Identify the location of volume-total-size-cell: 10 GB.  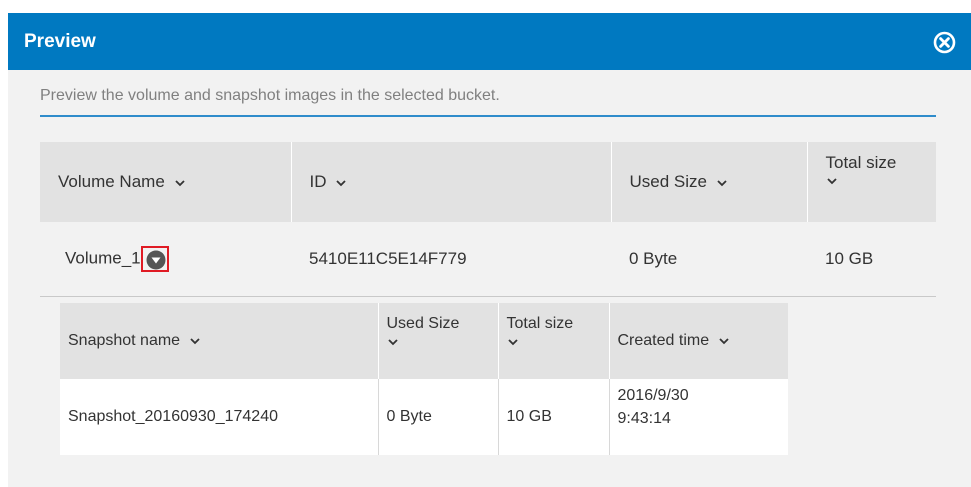
(871, 259).